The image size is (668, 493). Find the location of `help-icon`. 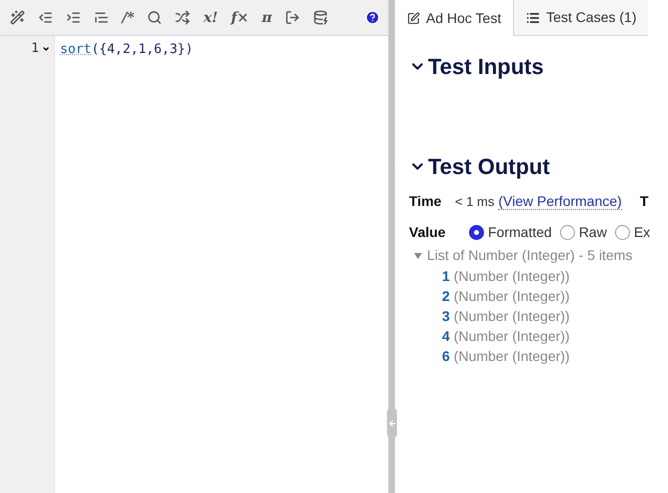

help-icon is located at coordinates (372, 17).